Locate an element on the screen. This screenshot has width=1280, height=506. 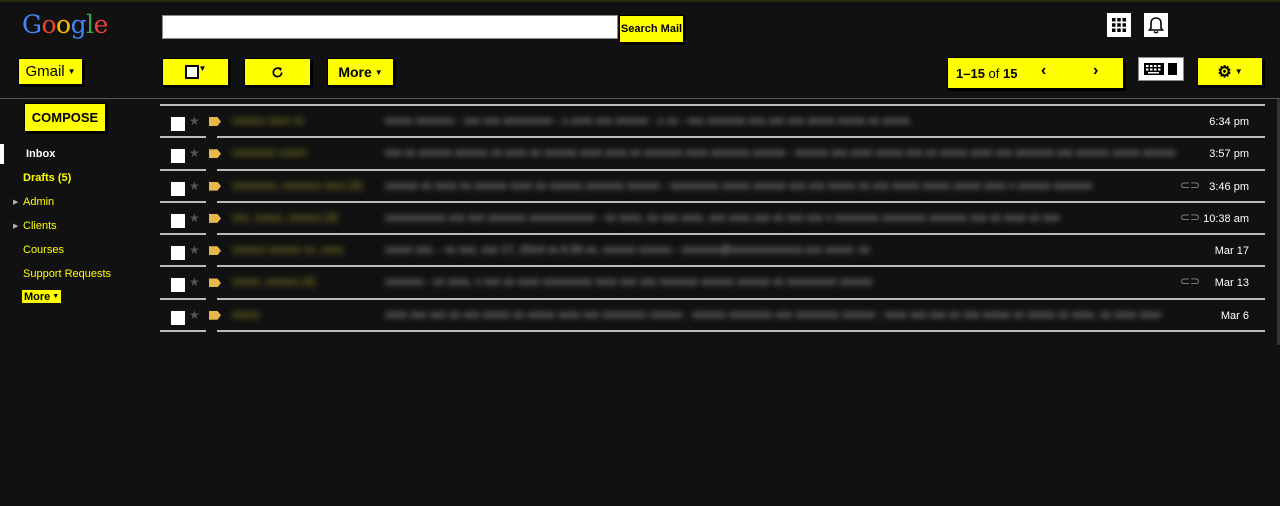
top-border is located at coordinates (640, 1).